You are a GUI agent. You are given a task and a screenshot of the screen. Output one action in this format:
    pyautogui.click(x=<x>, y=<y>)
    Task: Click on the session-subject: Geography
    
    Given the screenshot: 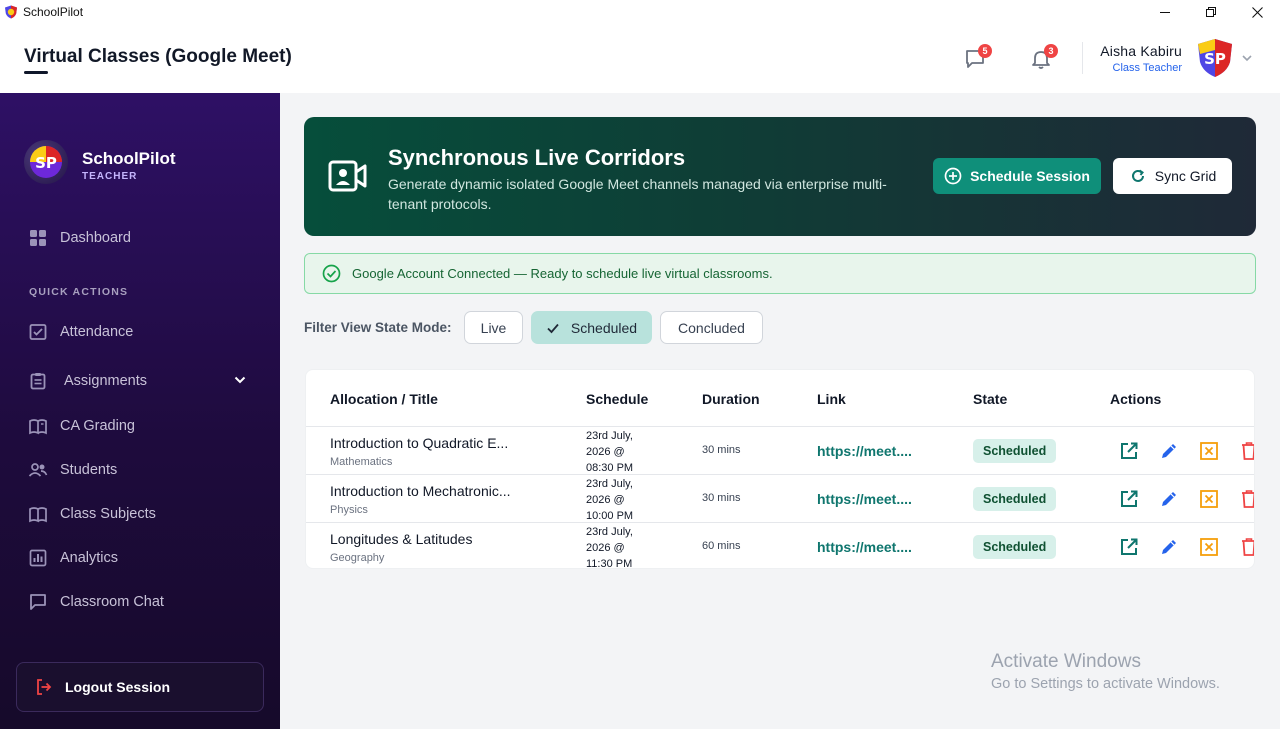 What is the action you would take?
    pyautogui.click(x=357, y=558)
    